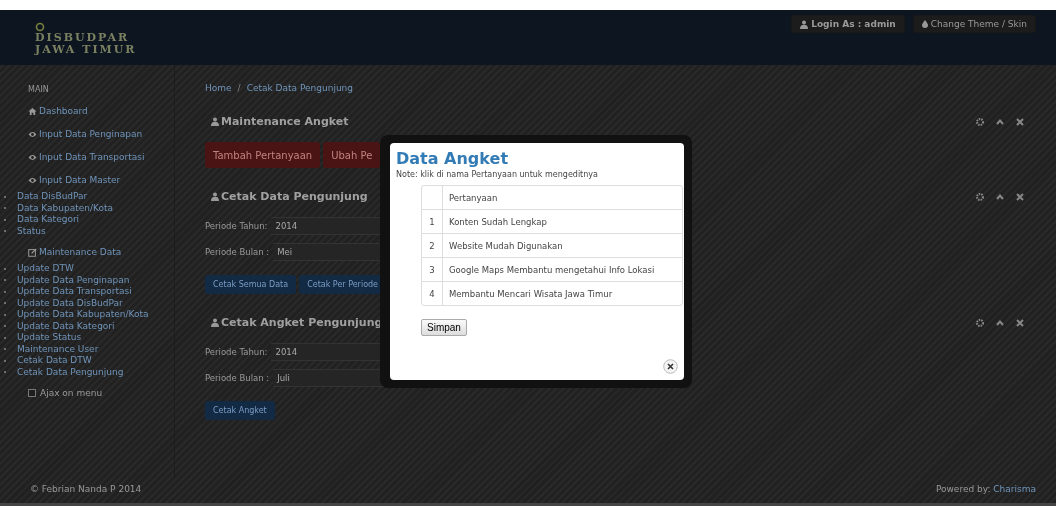  Describe the element at coordinates (432, 221) in the screenshot. I see `row-number: 1` at that location.